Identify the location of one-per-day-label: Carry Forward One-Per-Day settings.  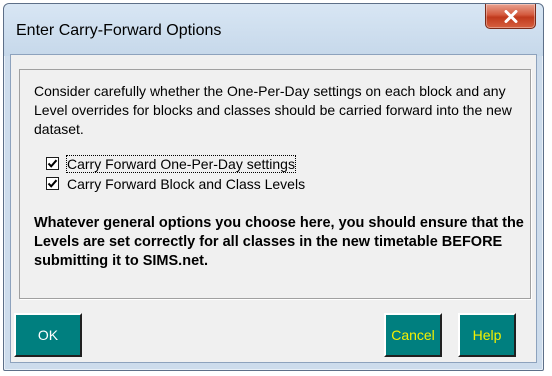
(181, 163).